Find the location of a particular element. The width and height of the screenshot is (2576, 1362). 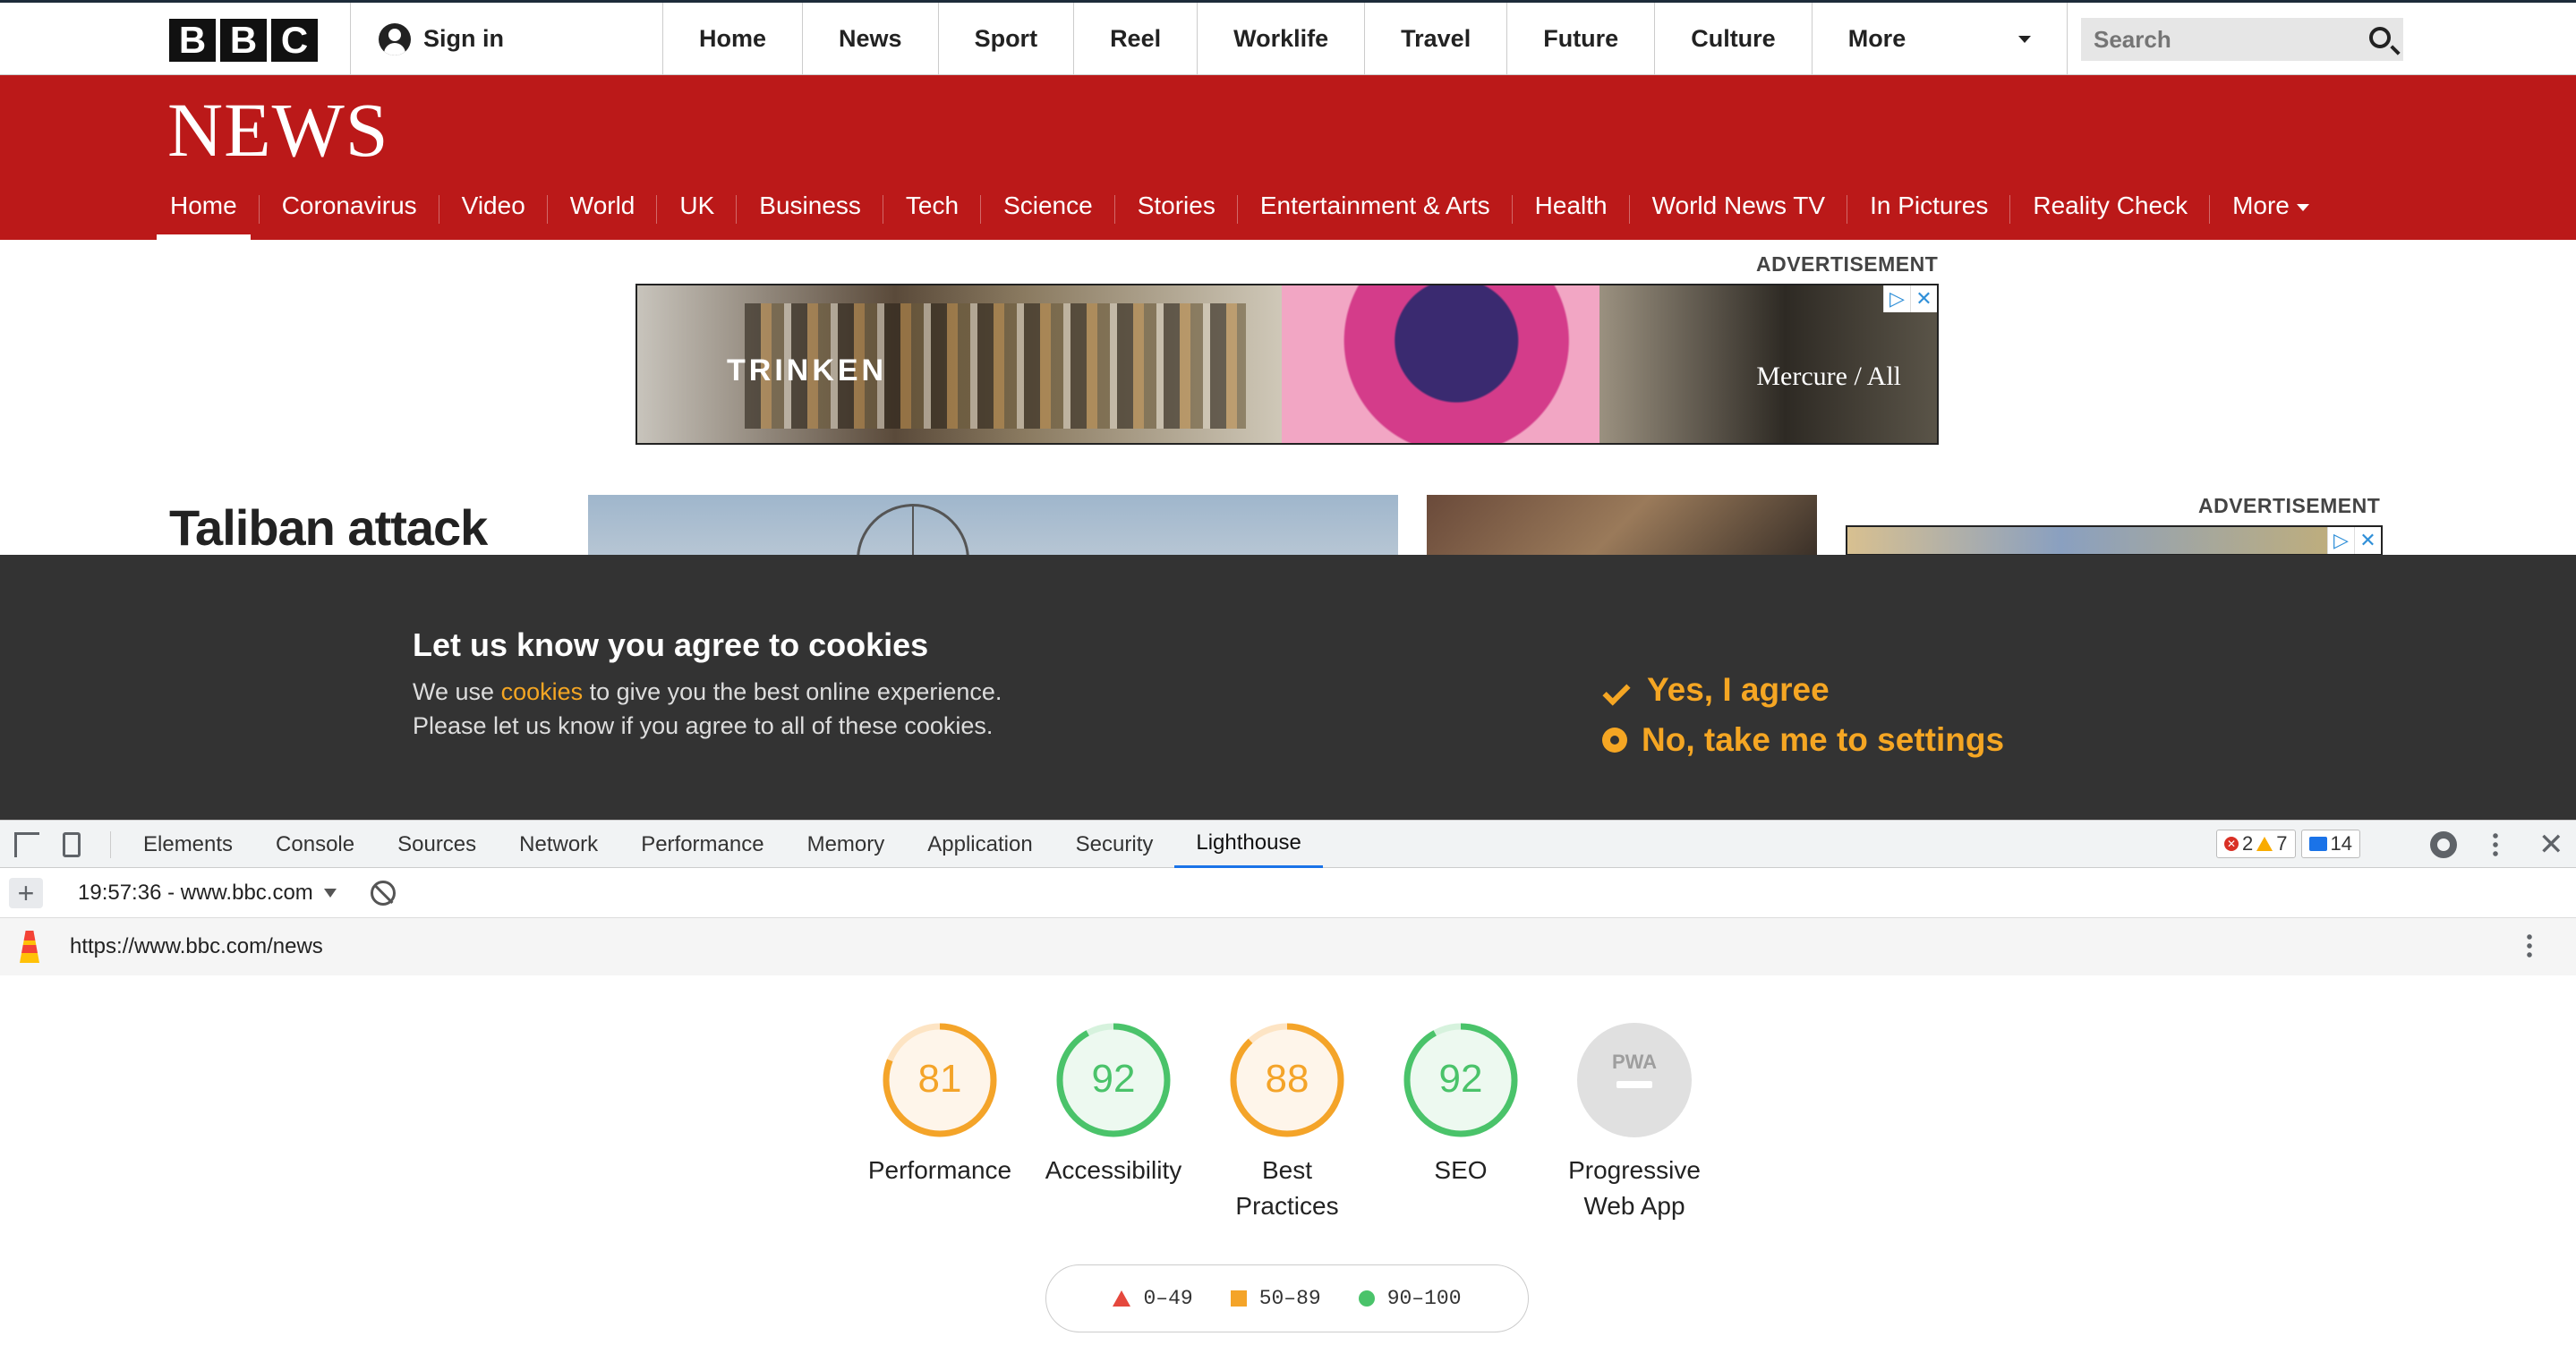

tab-console: Console is located at coordinates (315, 845).